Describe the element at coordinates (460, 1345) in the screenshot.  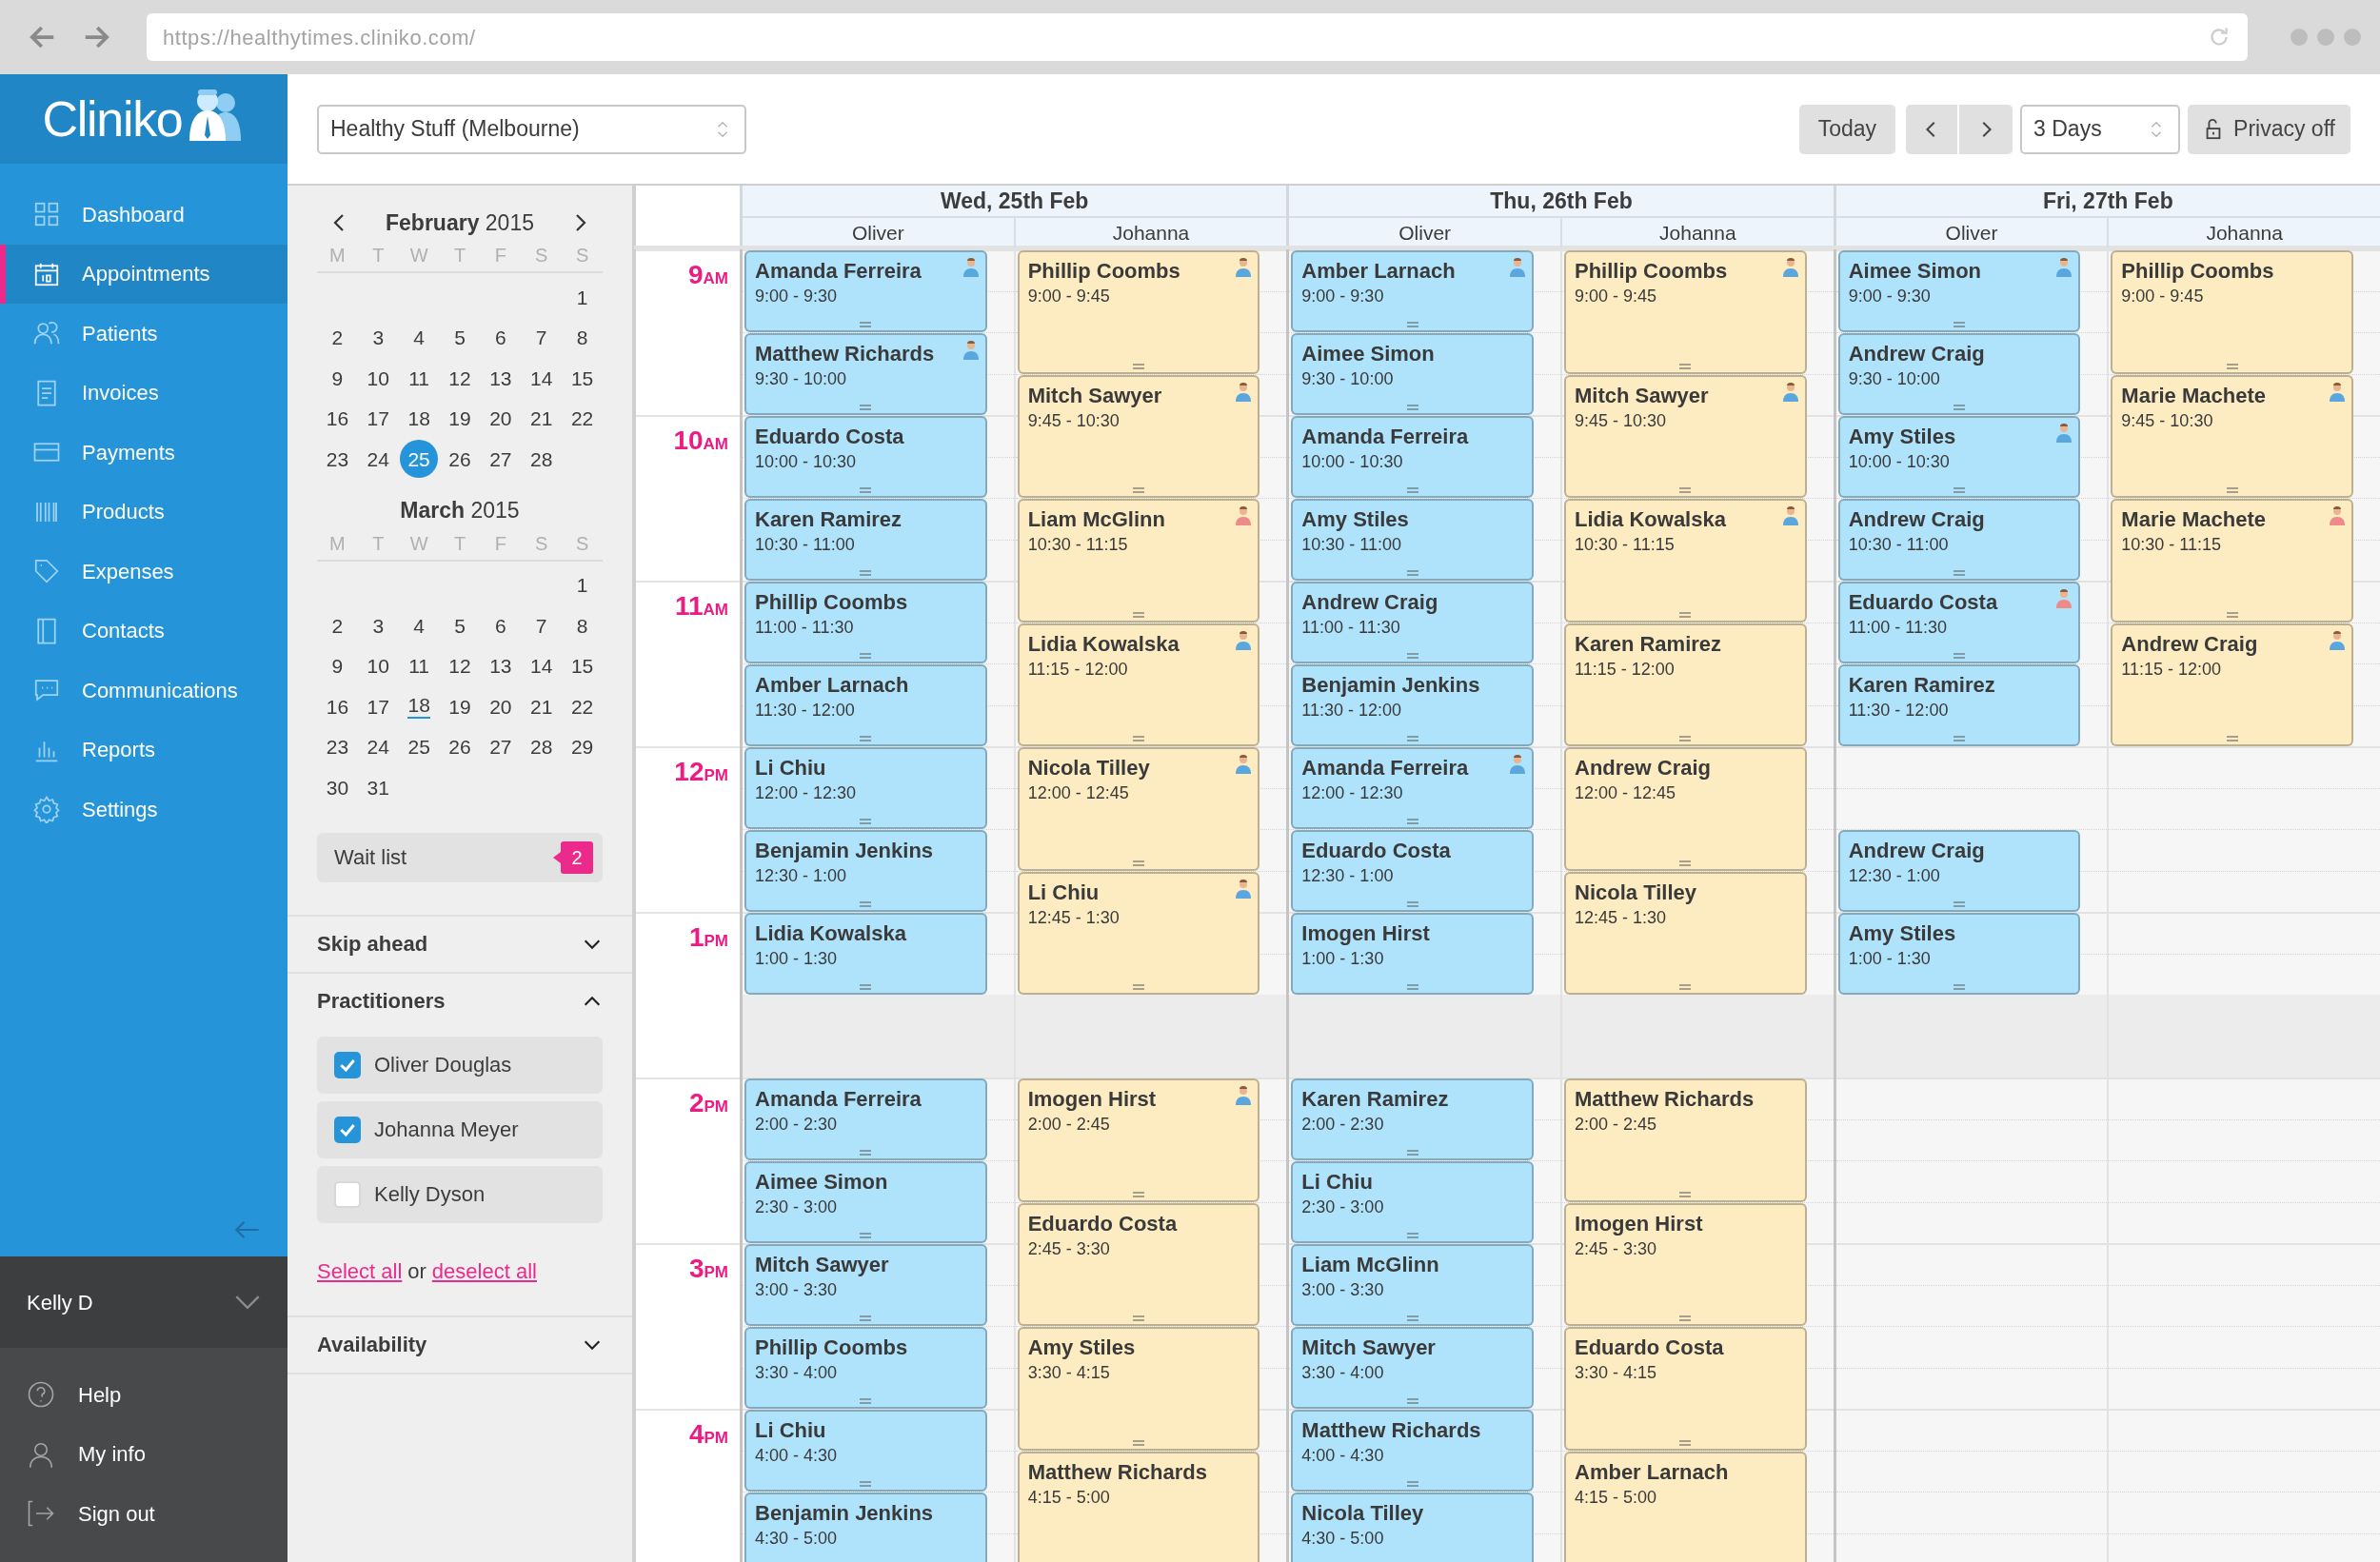
I see `section-header: Availability` at that location.